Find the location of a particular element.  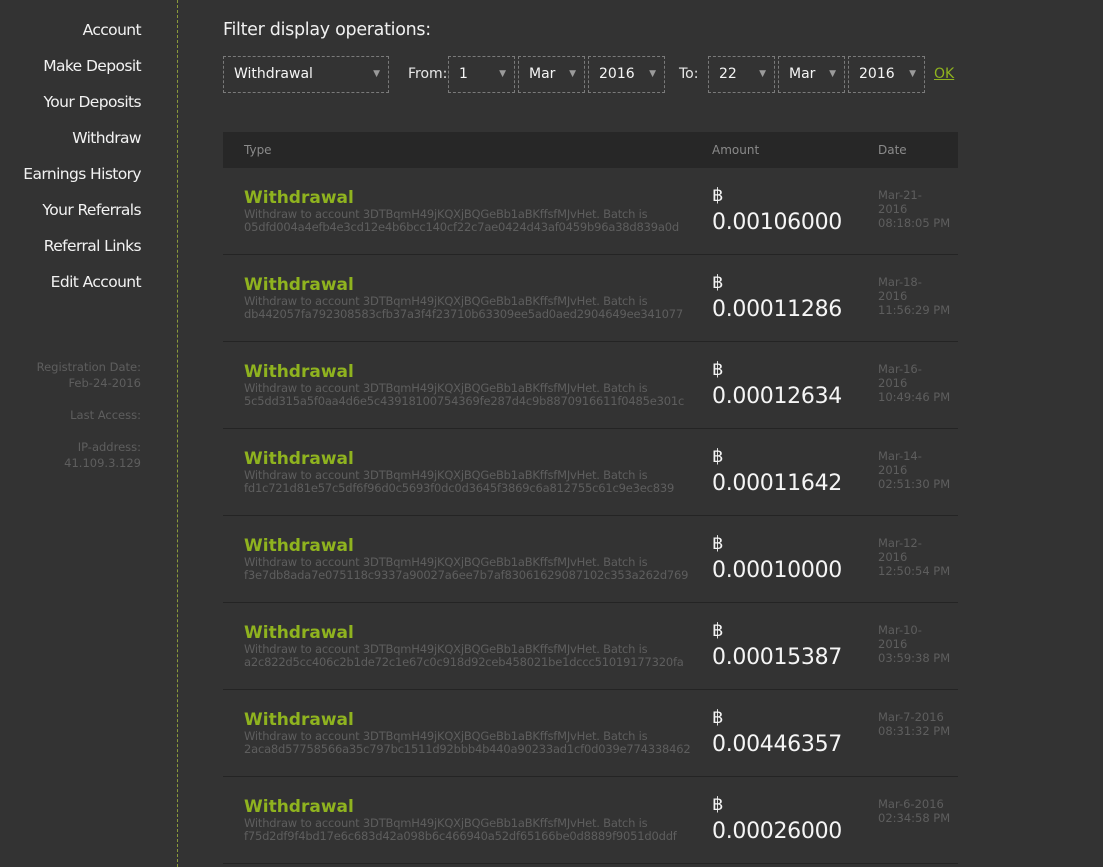

row-time: 11:56:29 PM is located at coordinates (914, 310).